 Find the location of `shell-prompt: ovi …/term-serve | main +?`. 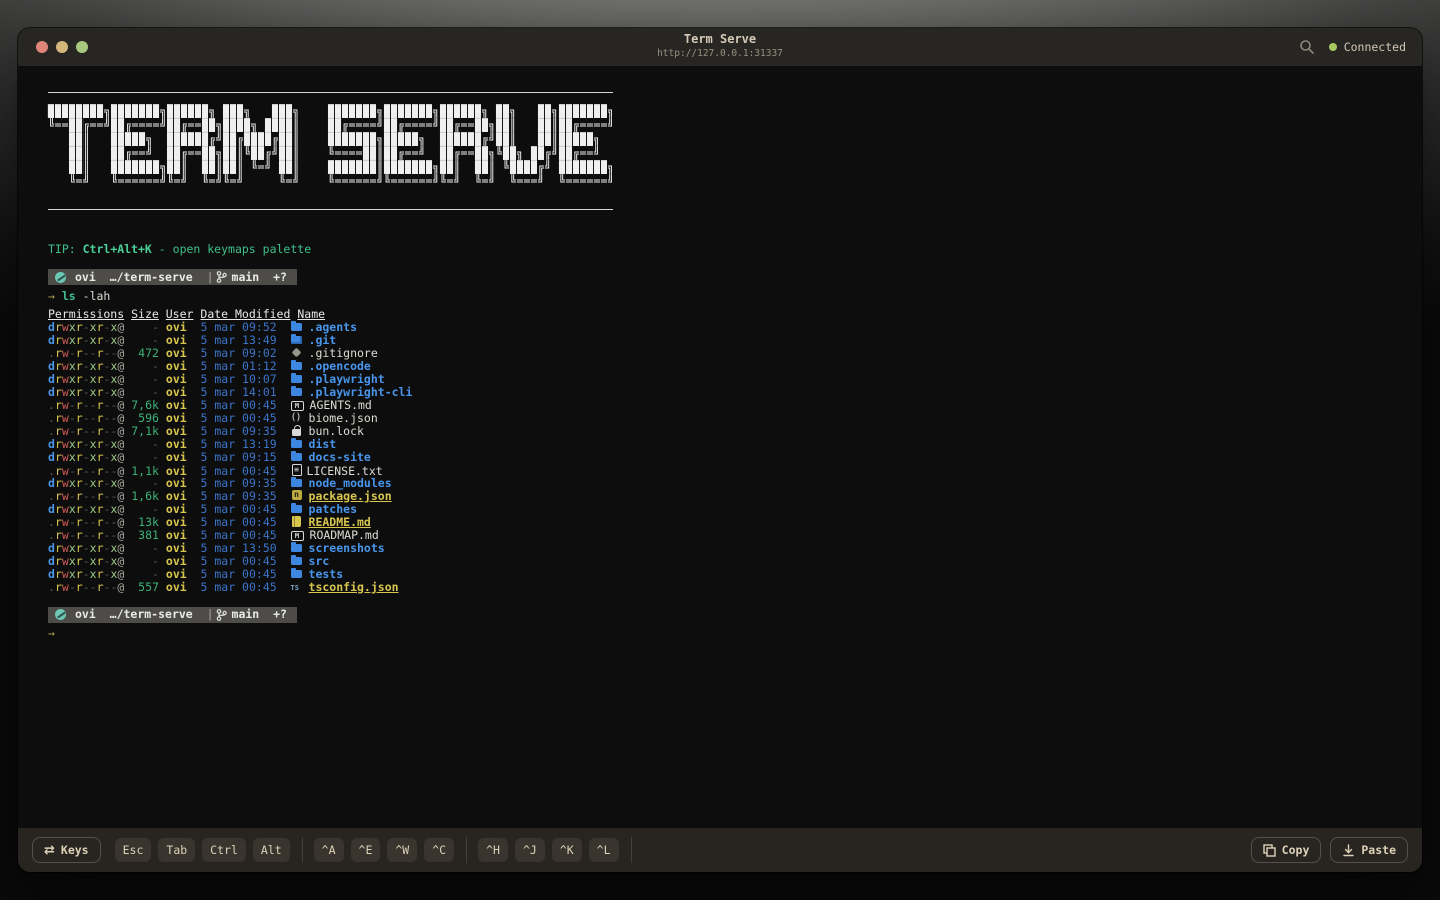

shell-prompt: ovi …/term-serve | main +? is located at coordinates (172, 277).